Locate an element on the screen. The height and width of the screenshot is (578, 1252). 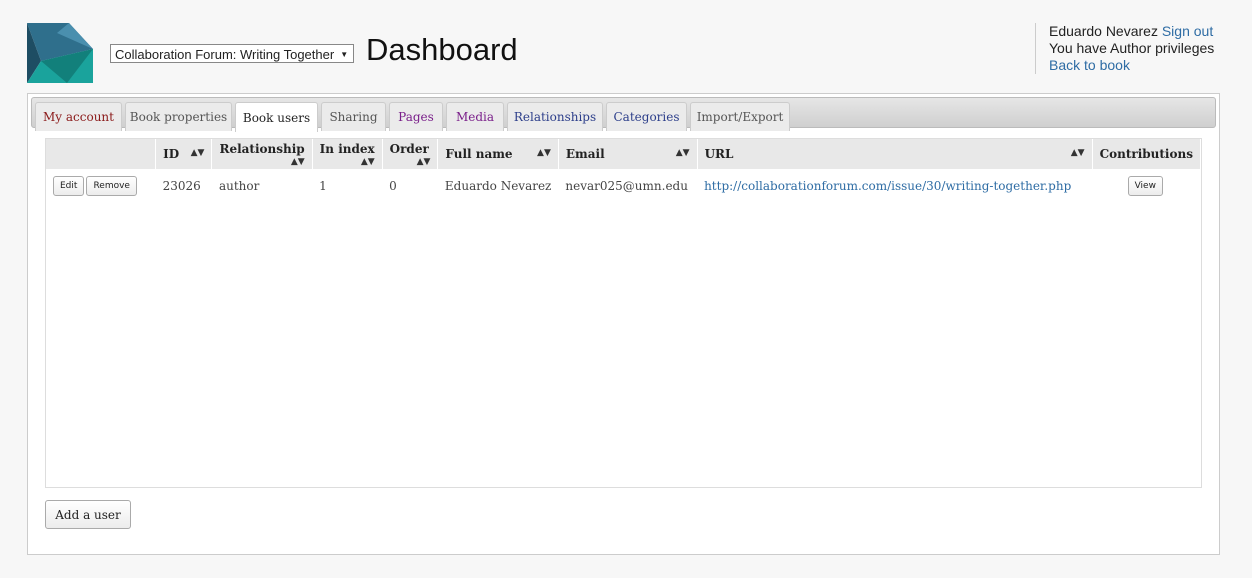
cell-full-name: Eduardo Nevarez is located at coordinates (498, 186).